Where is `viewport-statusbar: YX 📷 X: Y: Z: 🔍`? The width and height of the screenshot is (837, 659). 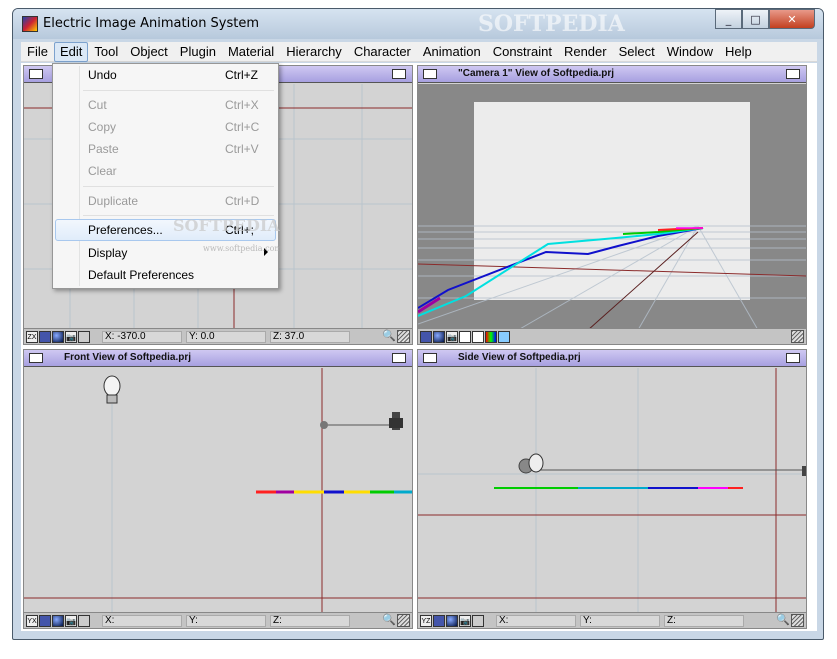 viewport-statusbar: YX 📷 X: Y: Z: 🔍 is located at coordinates (218, 620).